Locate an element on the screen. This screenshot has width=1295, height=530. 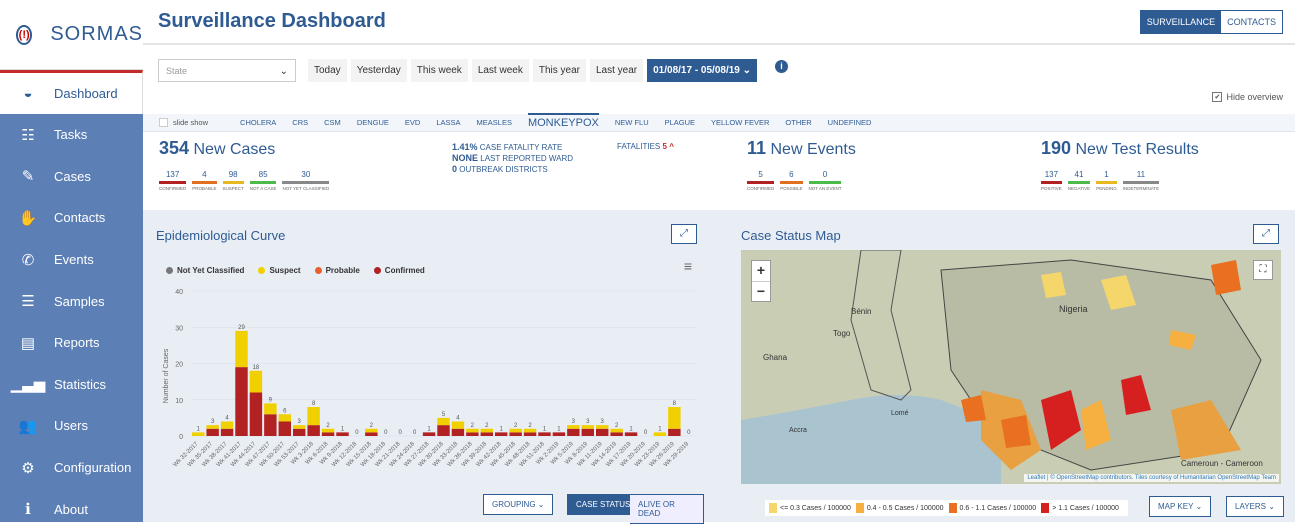
tab-plague: PLAGUE is located at coordinates (680, 122).